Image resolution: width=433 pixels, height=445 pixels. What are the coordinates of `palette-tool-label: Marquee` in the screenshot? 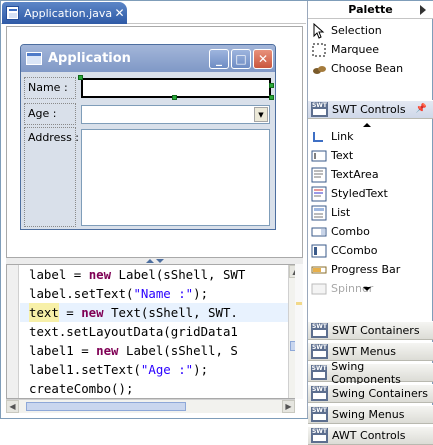 It's located at (355, 49).